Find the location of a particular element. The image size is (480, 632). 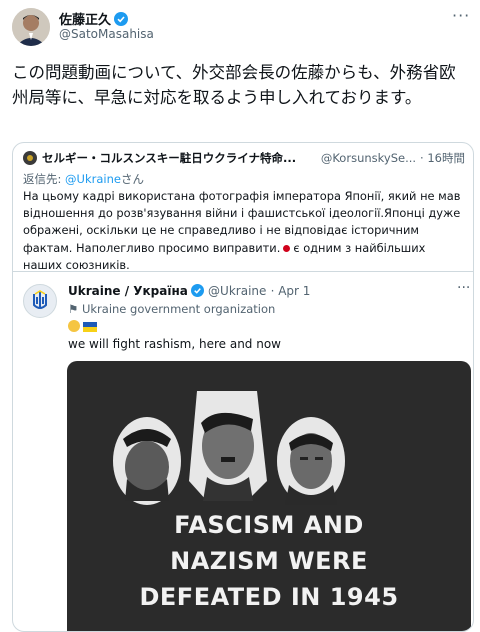

reply-prefix: 返信先: is located at coordinates (44, 179).